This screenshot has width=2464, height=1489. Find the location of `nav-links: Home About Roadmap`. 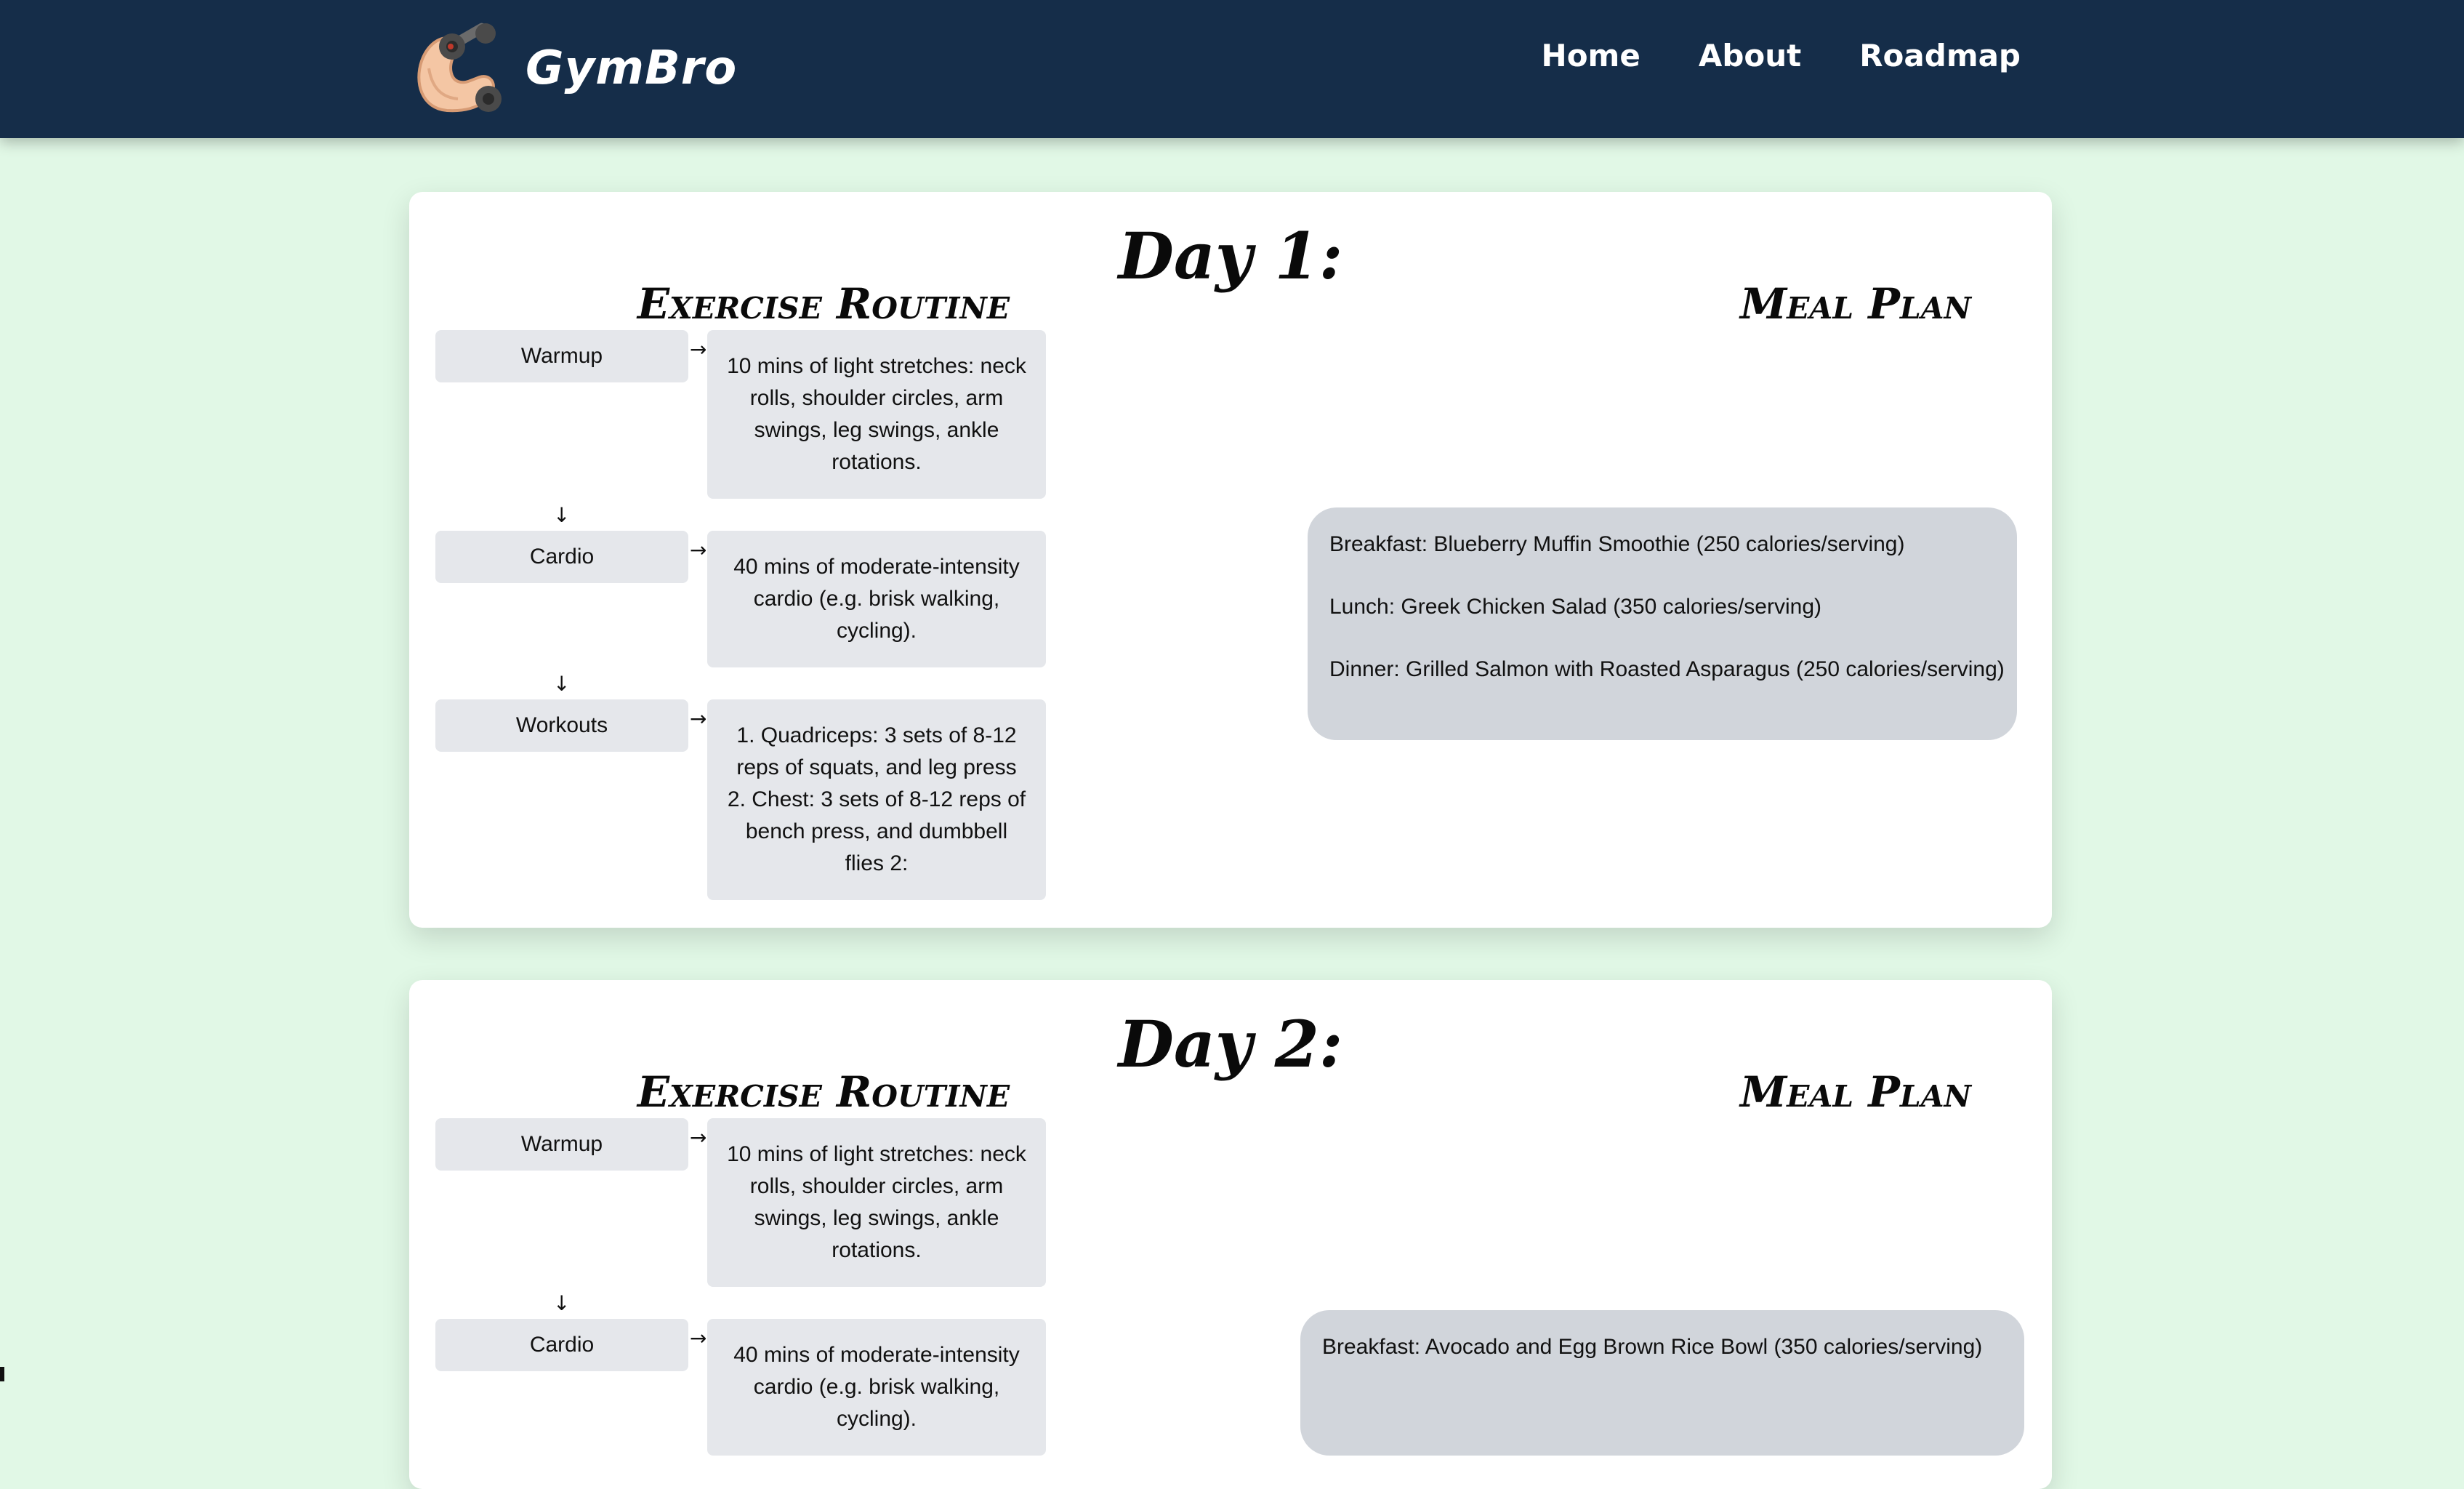

nav-links: Home About Roadmap is located at coordinates (1781, 56).